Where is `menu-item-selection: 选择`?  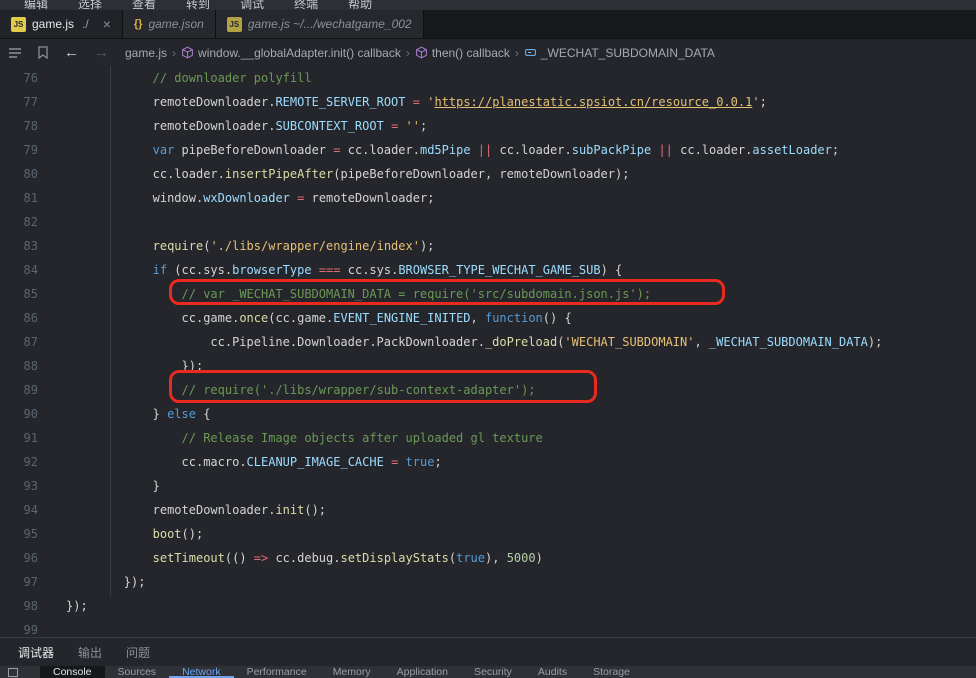 menu-item-selection: 选择 is located at coordinates (90, 5).